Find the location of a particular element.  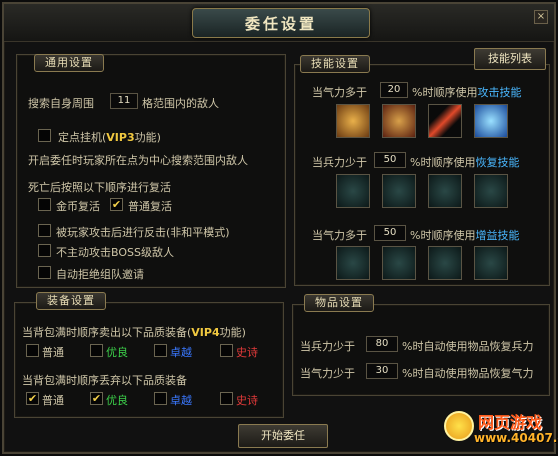

skill-list-button: 技能列表 is located at coordinates (510, 59).